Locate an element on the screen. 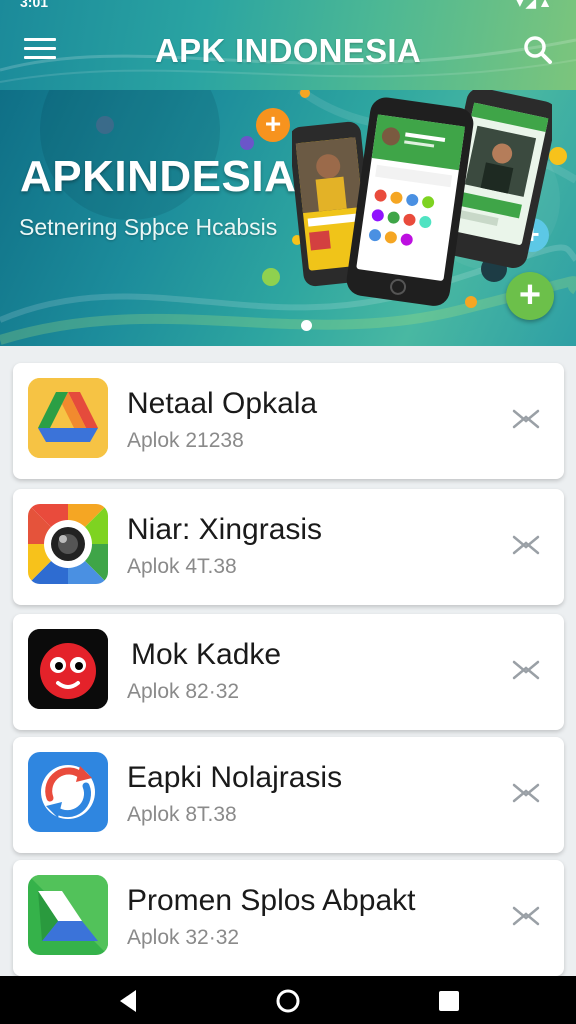 This screenshot has height=1024, width=576. back-button is located at coordinates (128, 1001).